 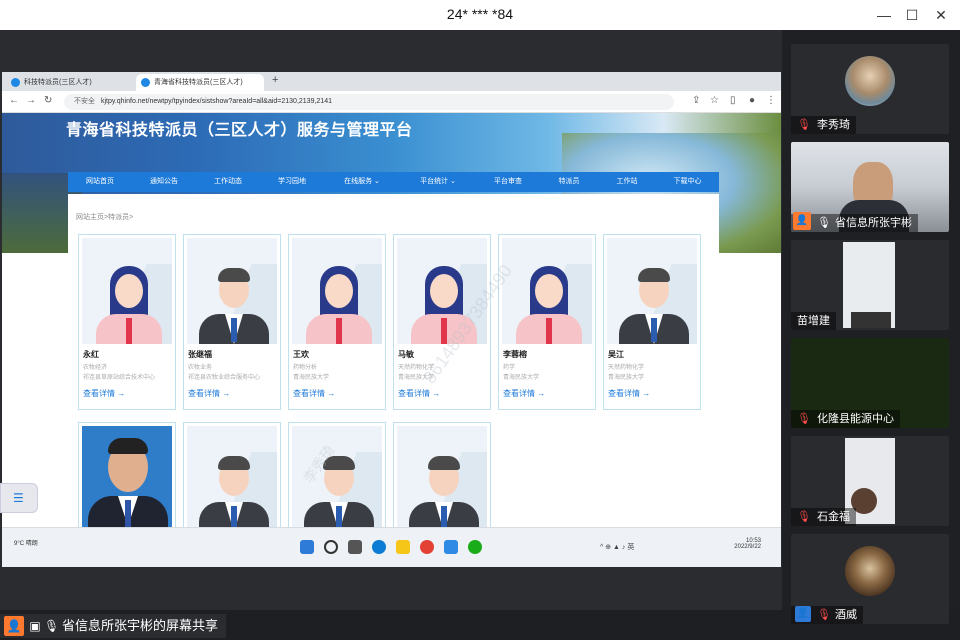 I want to click on specialist-card: 张继福 农牧业务 祁连县农牧业综合服务中心 查看详情 →, so click(x=232, y=322).